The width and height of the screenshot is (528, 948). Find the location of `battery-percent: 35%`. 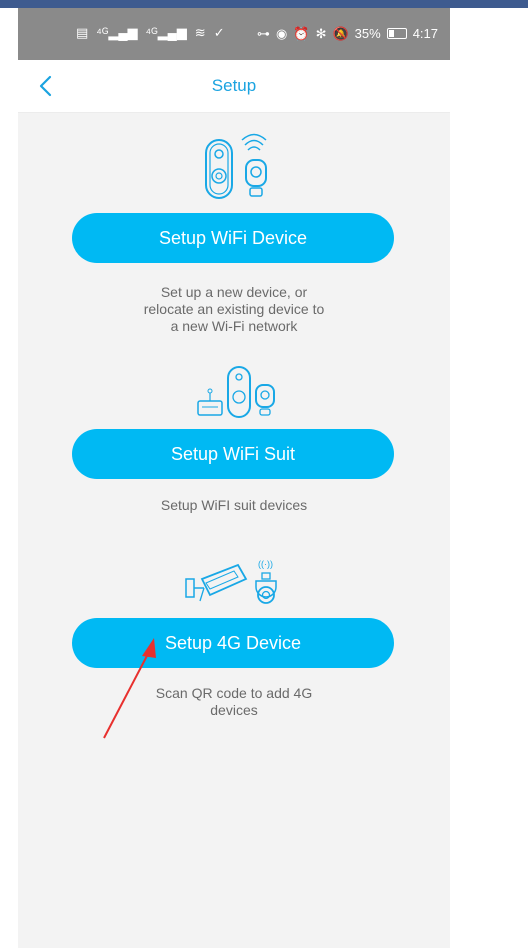

battery-percent: 35% is located at coordinates (367, 33).